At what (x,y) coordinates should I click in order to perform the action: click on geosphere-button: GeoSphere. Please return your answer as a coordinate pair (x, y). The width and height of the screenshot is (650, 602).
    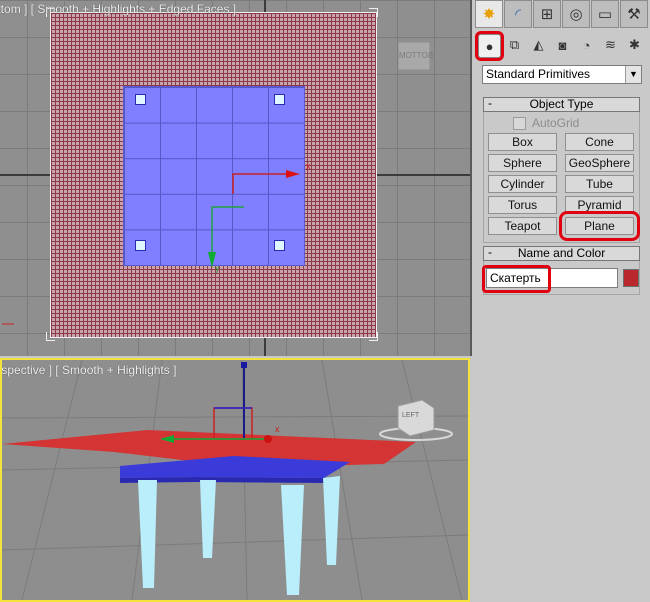
    Looking at the image, I should click on (599, 163).